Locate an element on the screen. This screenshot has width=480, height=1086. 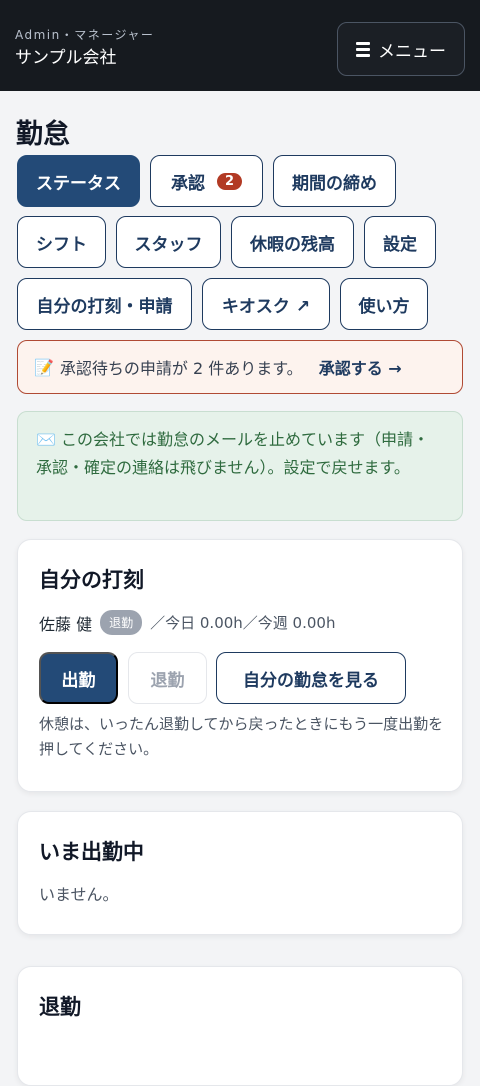
tab-label: 休暇の残高 is located at coordinates (292, 244).